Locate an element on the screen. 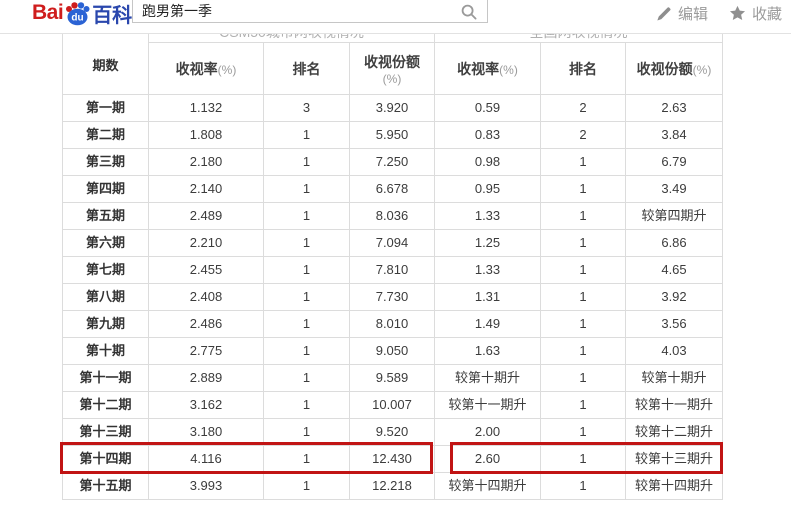 This screenshot has height=505, width=791. table-row: 第十一期 2.889 1 9.589 较第十期升 1 较第十期升 is located at coordinates (392, 378).